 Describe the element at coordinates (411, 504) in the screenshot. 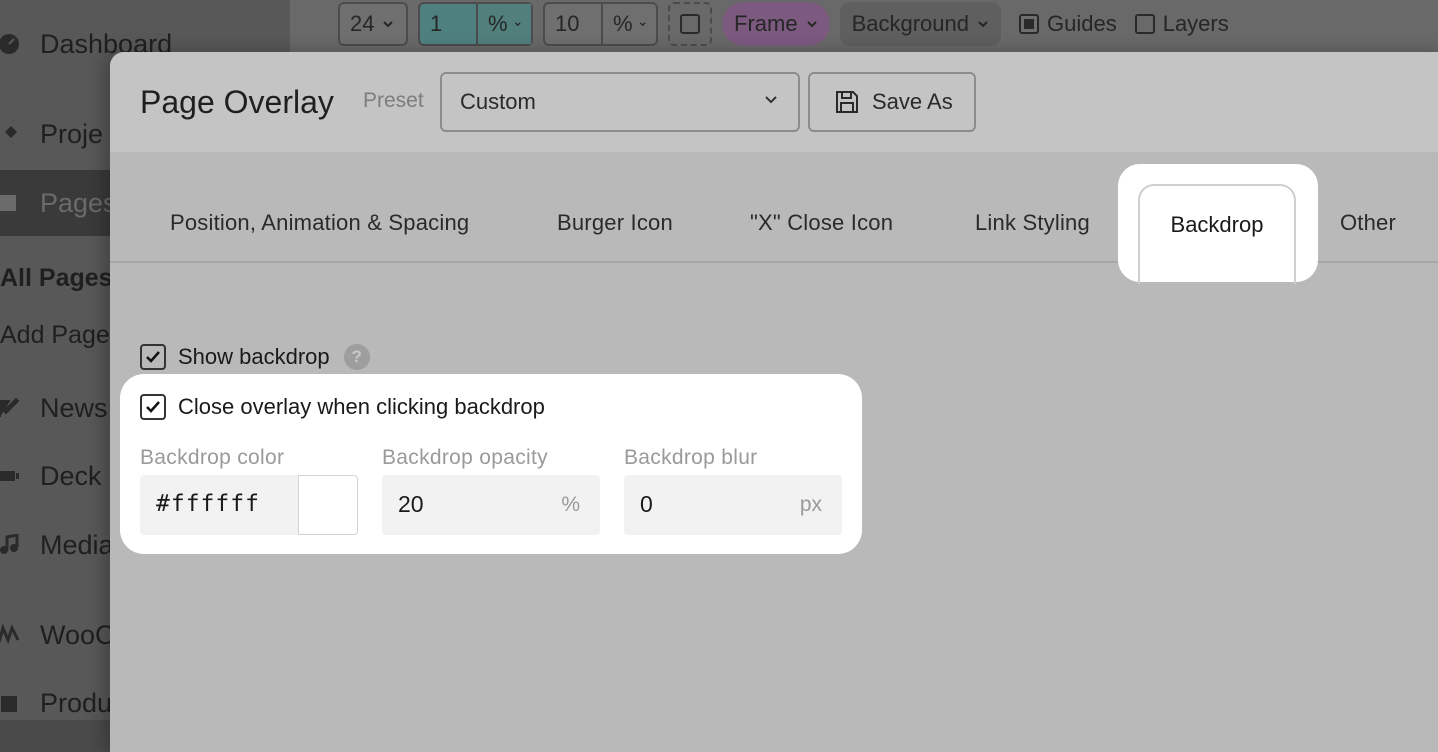

I see `backdrop-opacity-value: 20` at that location.